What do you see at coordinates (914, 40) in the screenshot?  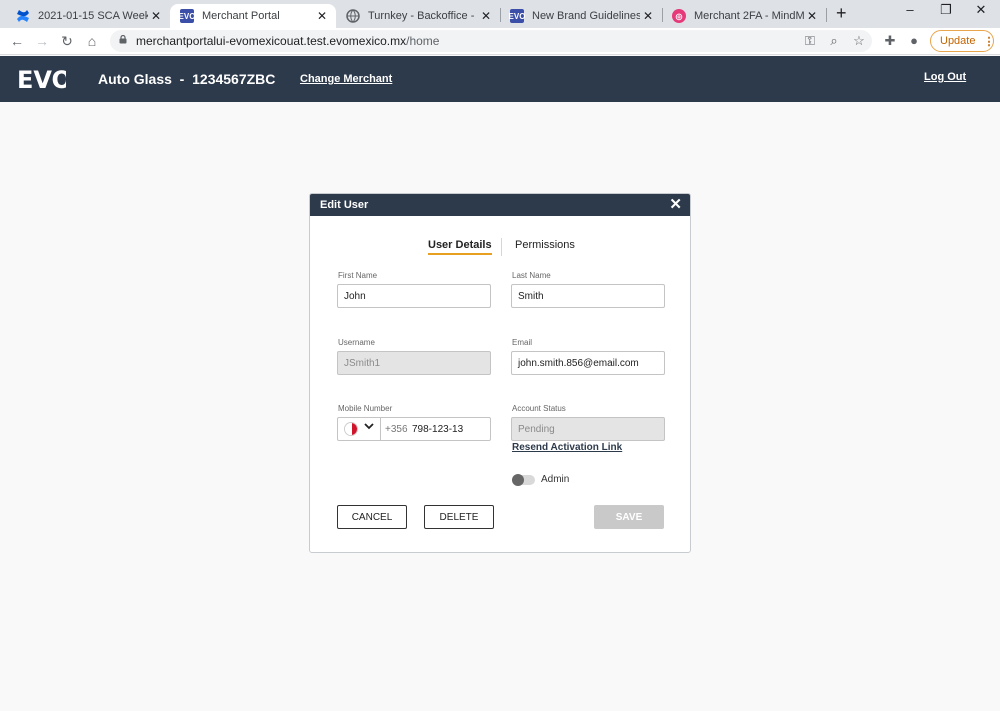 I see `profile-avatar-icon: ●` at bounding box center [914, 40].